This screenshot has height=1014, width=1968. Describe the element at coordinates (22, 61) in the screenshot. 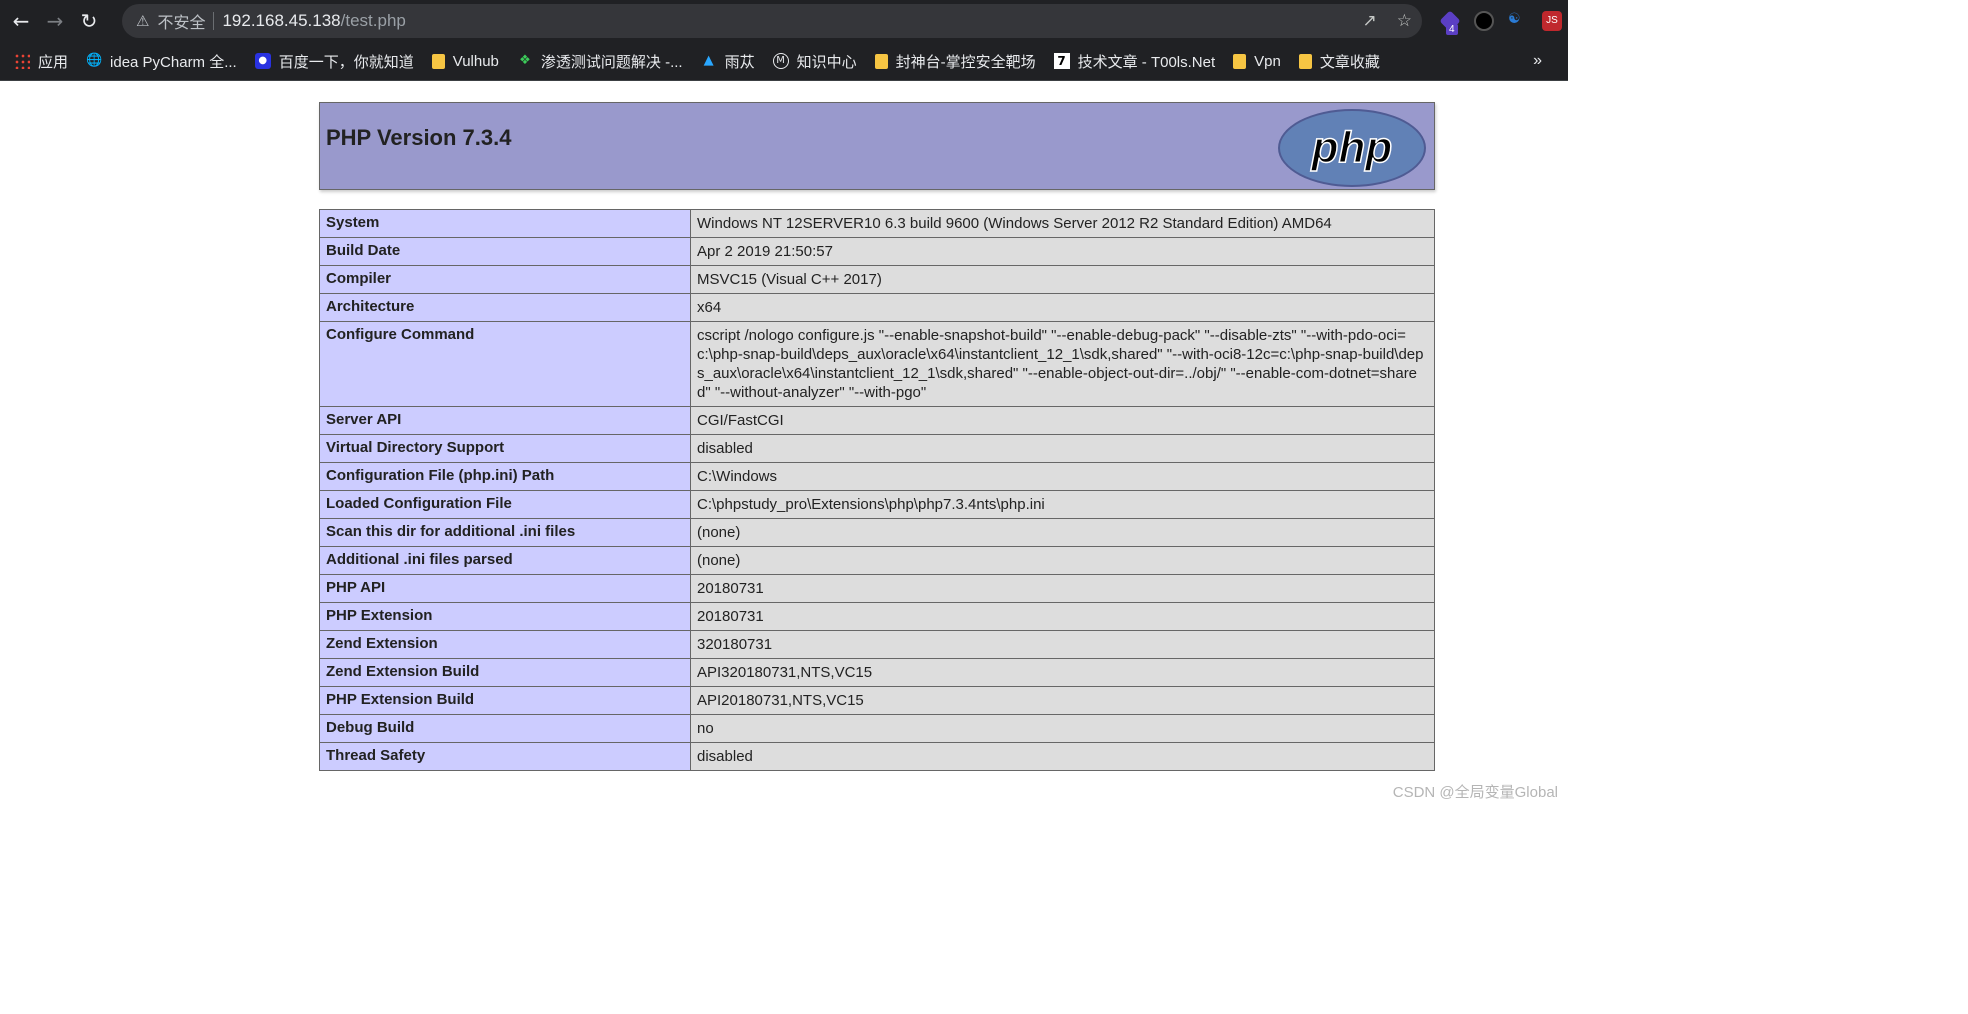

I see `apps-icon` at that location.